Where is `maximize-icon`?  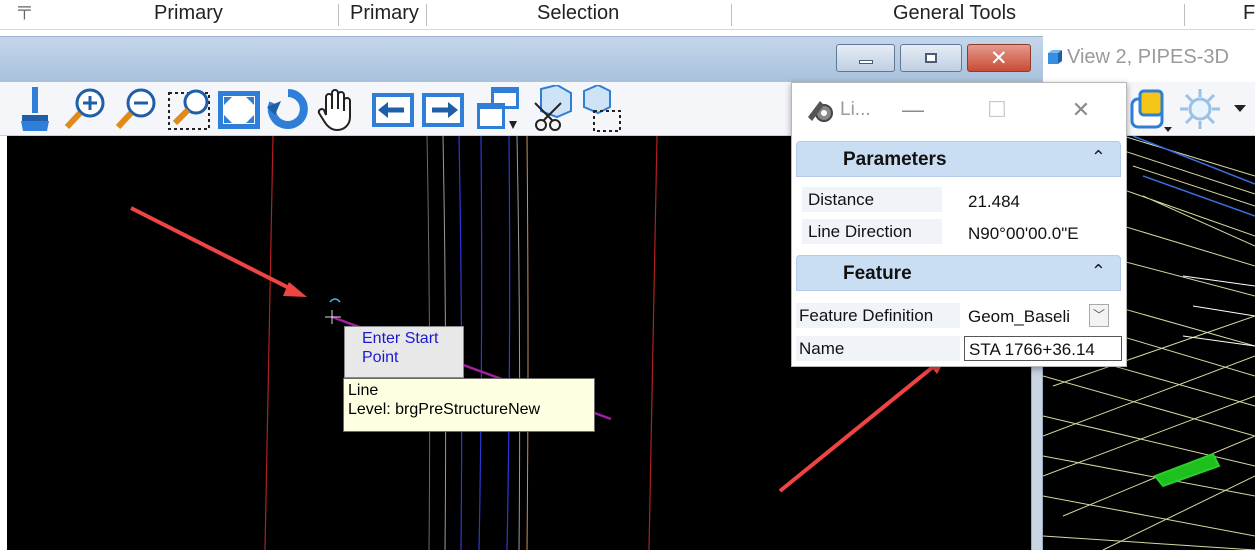
maximize-icon is located at coordinates (931, 58).